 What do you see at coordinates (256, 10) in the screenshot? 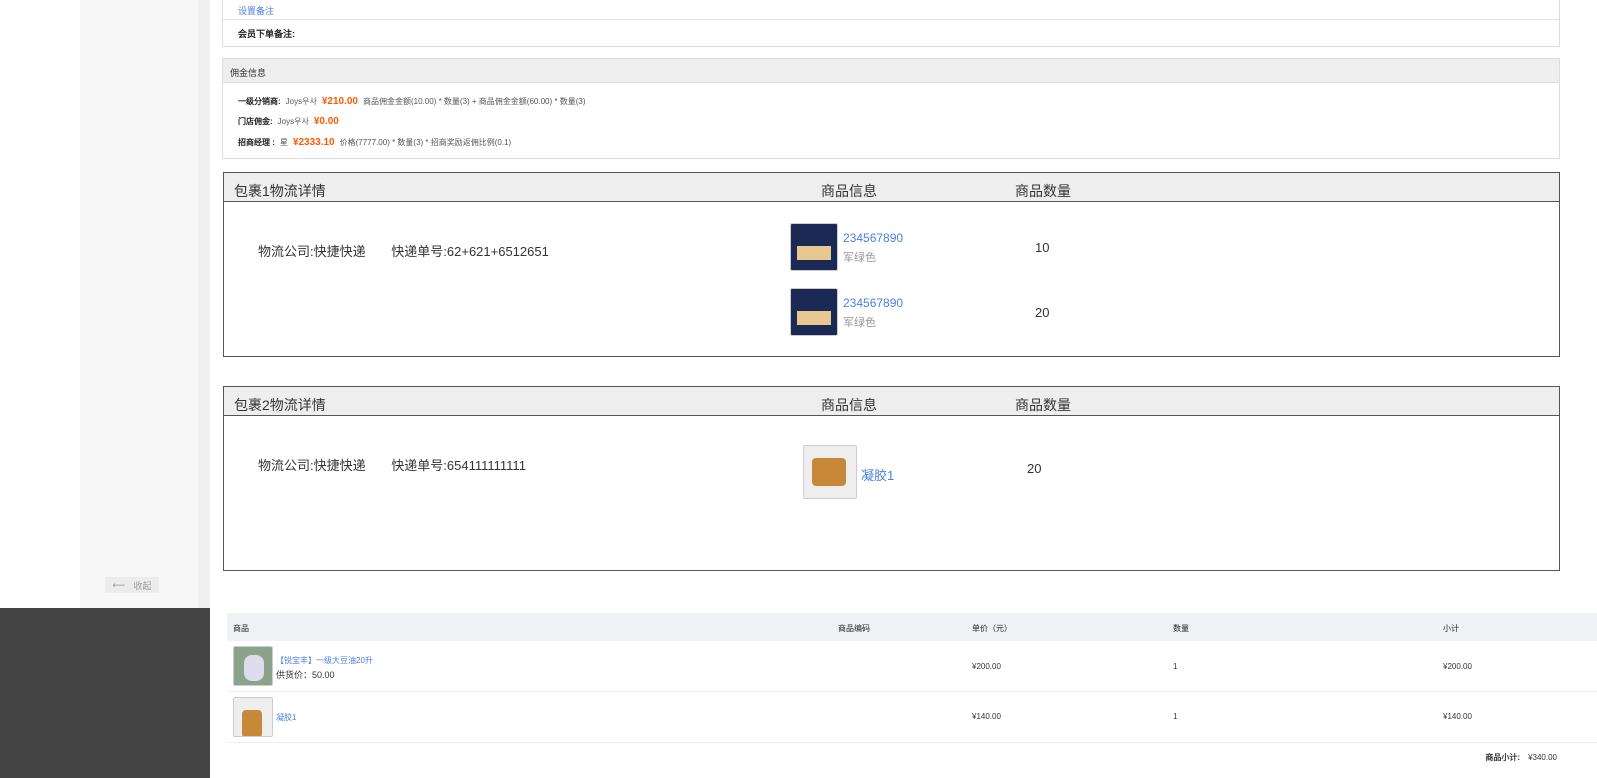
I see `set-remark-link: 设置备注` at bounding box center [256, 10].